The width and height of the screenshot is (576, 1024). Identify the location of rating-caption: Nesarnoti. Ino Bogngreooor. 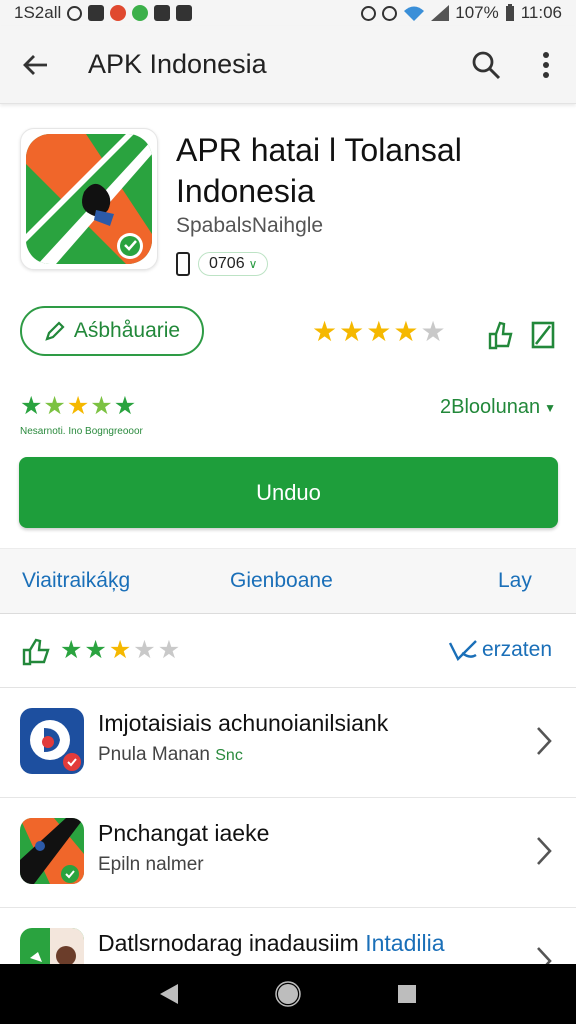
(81, 431).